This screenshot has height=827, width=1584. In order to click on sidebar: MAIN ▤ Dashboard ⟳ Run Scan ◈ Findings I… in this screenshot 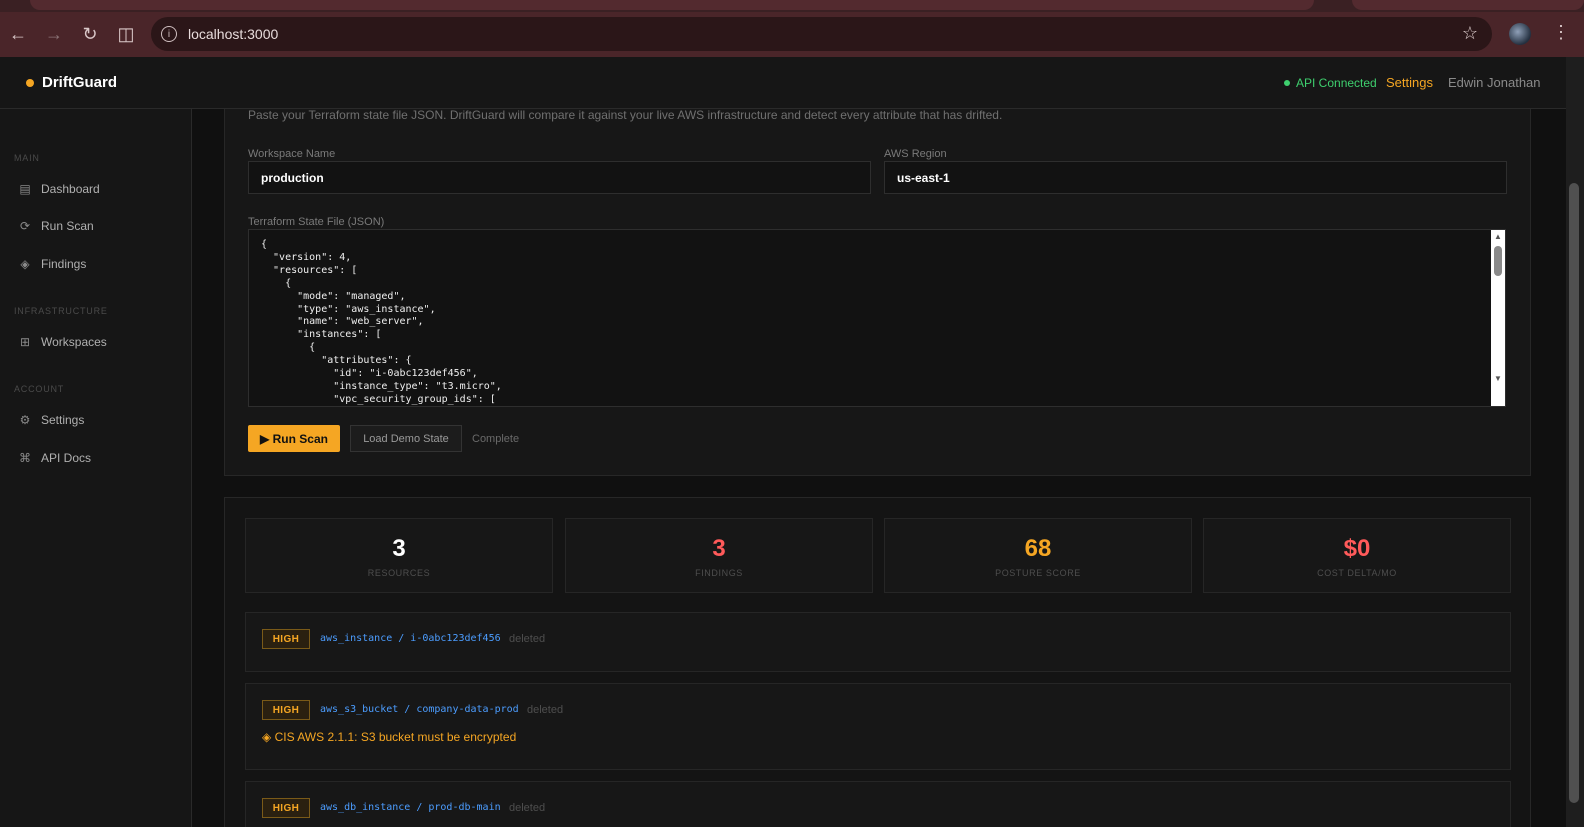, I will do `click(96, 468)`.